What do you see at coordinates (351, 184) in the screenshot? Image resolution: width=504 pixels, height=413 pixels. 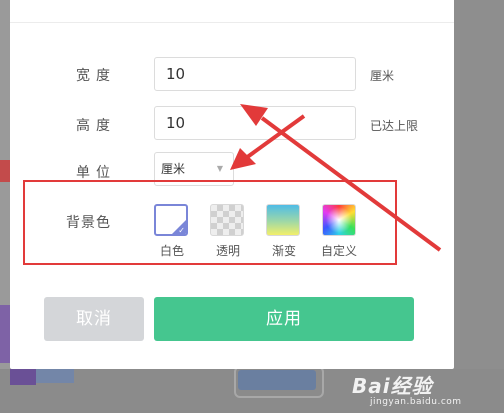 I see `annotation-arrow` at bounding box center [351, 184].